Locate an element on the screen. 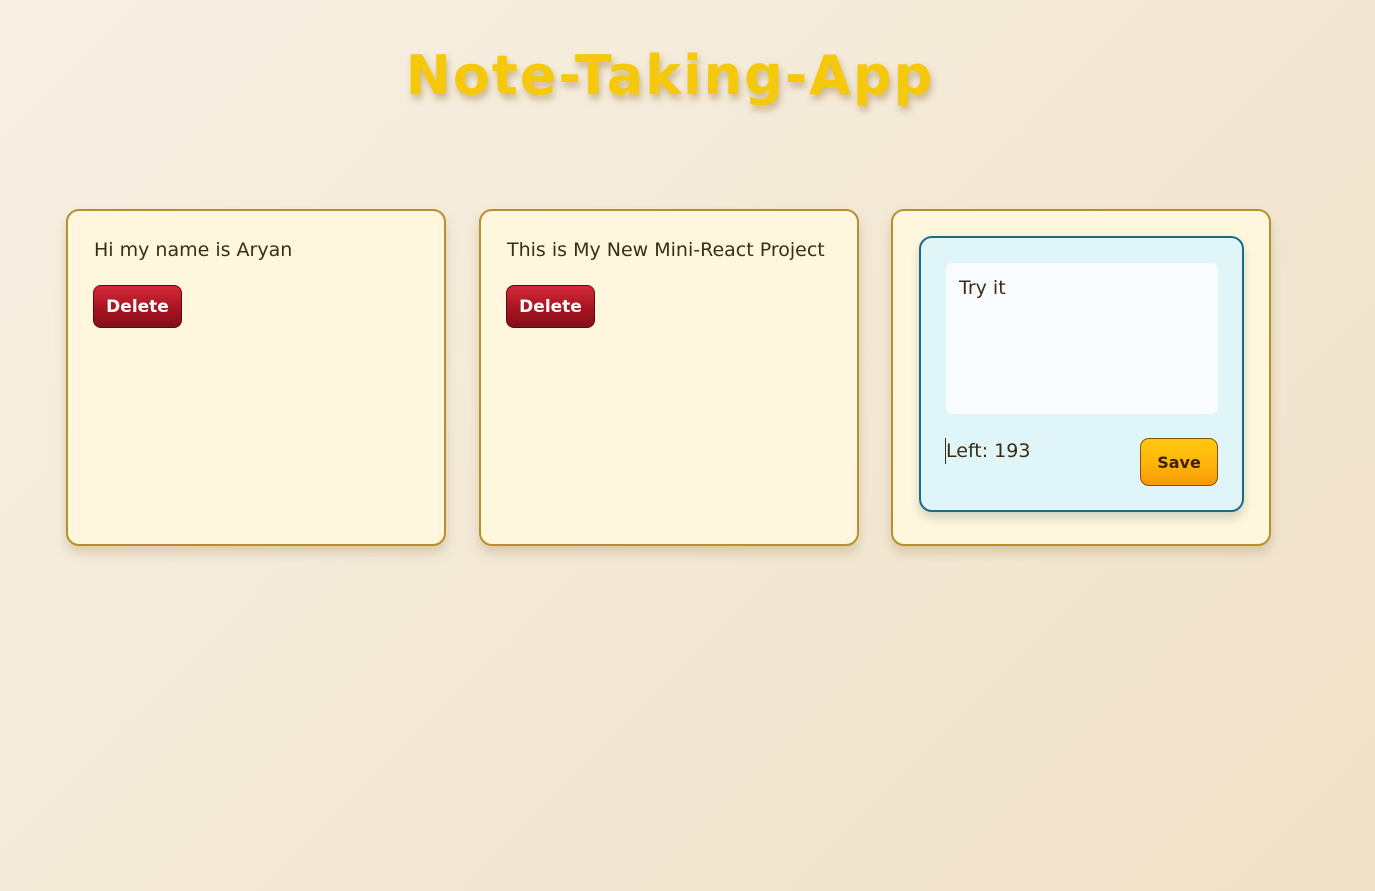  new-note-card: Try it Left: 193 Save is located at coordinates (1081, 377).